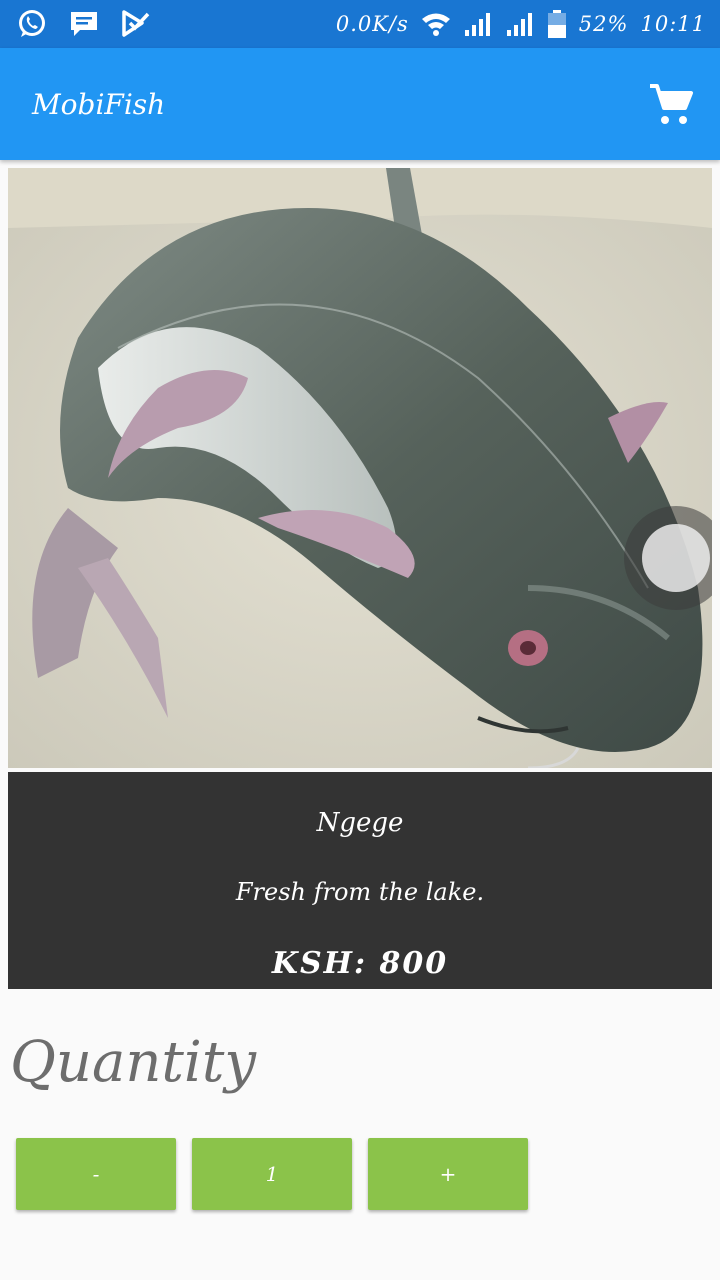  What do you see at coordinates (673, 24) in the screenshot?
I see `clock: 10:11` at bounding box center [673, 24].